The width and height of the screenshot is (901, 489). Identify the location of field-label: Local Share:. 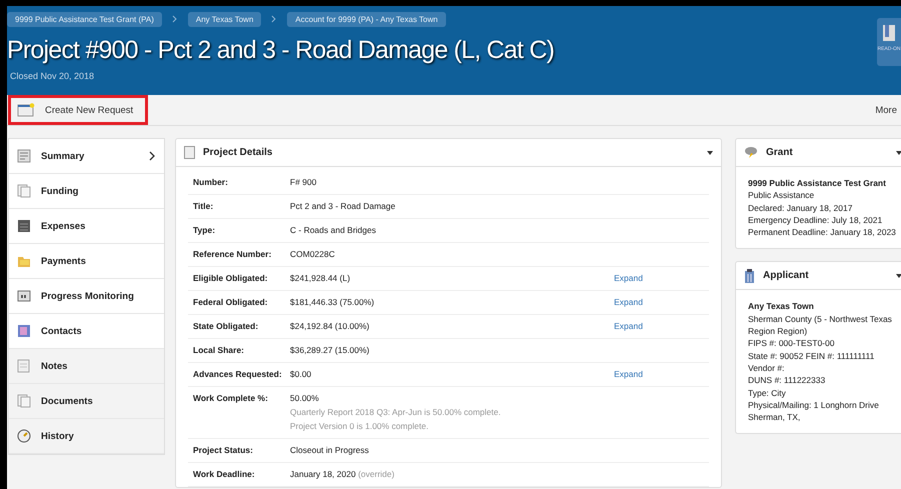
(219, 350).